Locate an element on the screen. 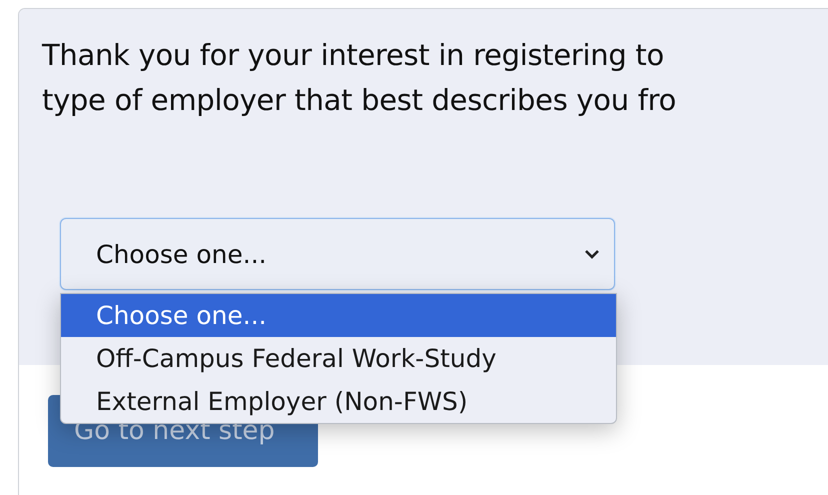  intro-text: type of employer that best describes you fro is located at coordinates (360, 100).